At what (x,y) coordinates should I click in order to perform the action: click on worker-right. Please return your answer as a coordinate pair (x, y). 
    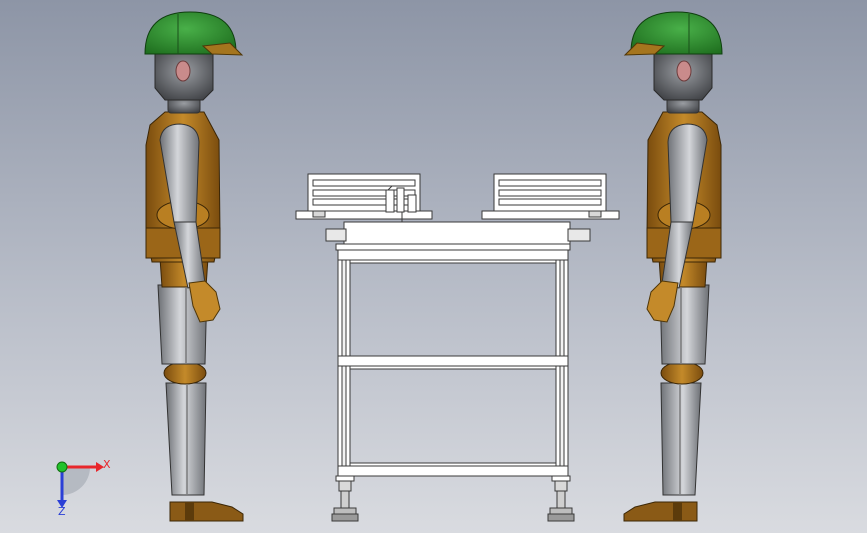
    Looking at the image, I should click on (673, 266).